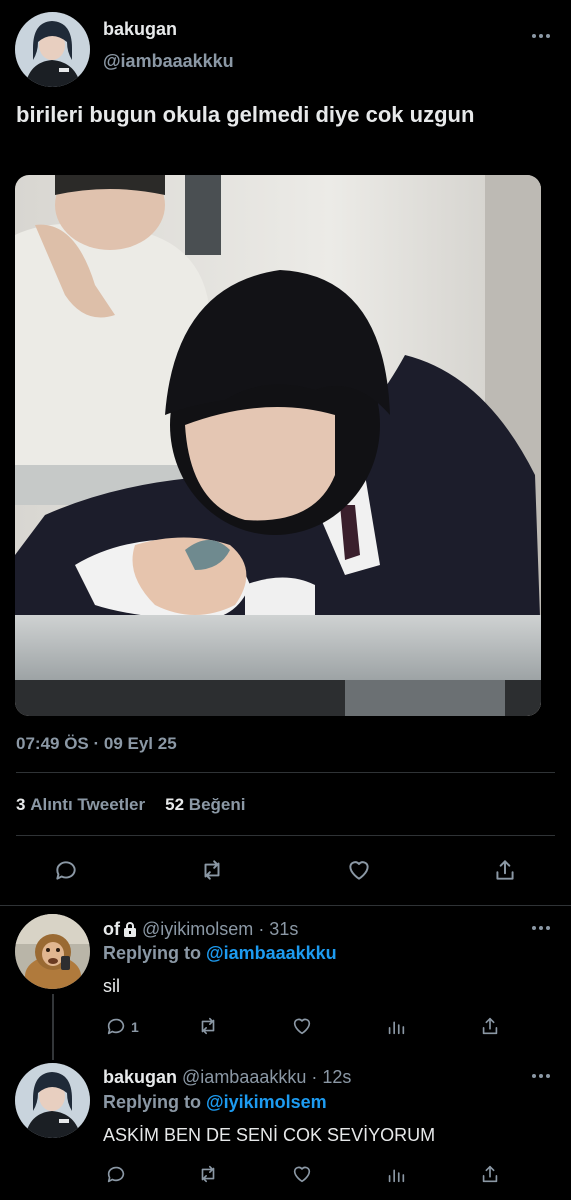 This screenshot has width=571, height=1200. Describe the element at coordinates (53, 1027) in the screenshot. I see `thread-line` at that location.